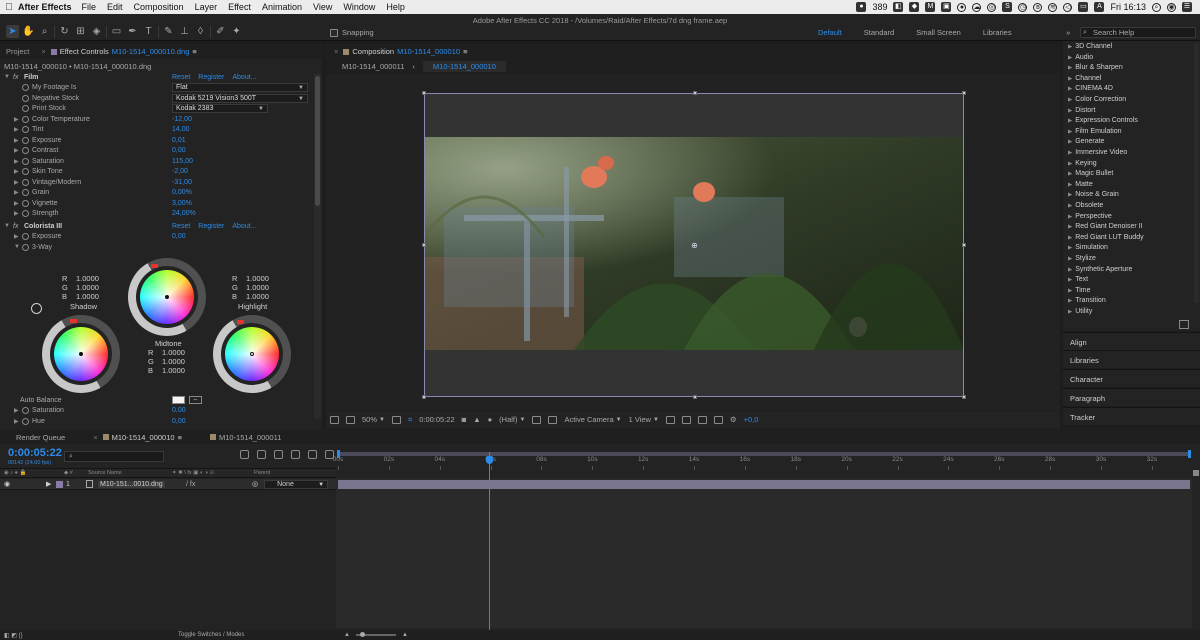 The width and height of the screenshot is (1200, 640). Describe the element at coordinates (1090, 173) in the screenshot. I see `effects-category-item: ▶ Magic Bullet` at that location.